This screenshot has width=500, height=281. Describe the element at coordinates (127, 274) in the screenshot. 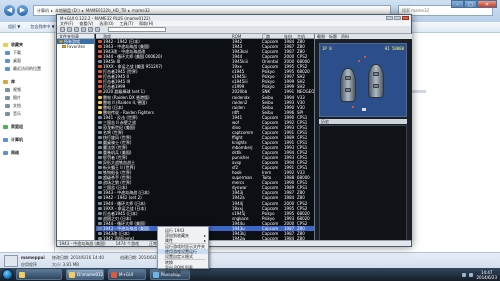

I see `taskbar-button: M+GUI` at that location.